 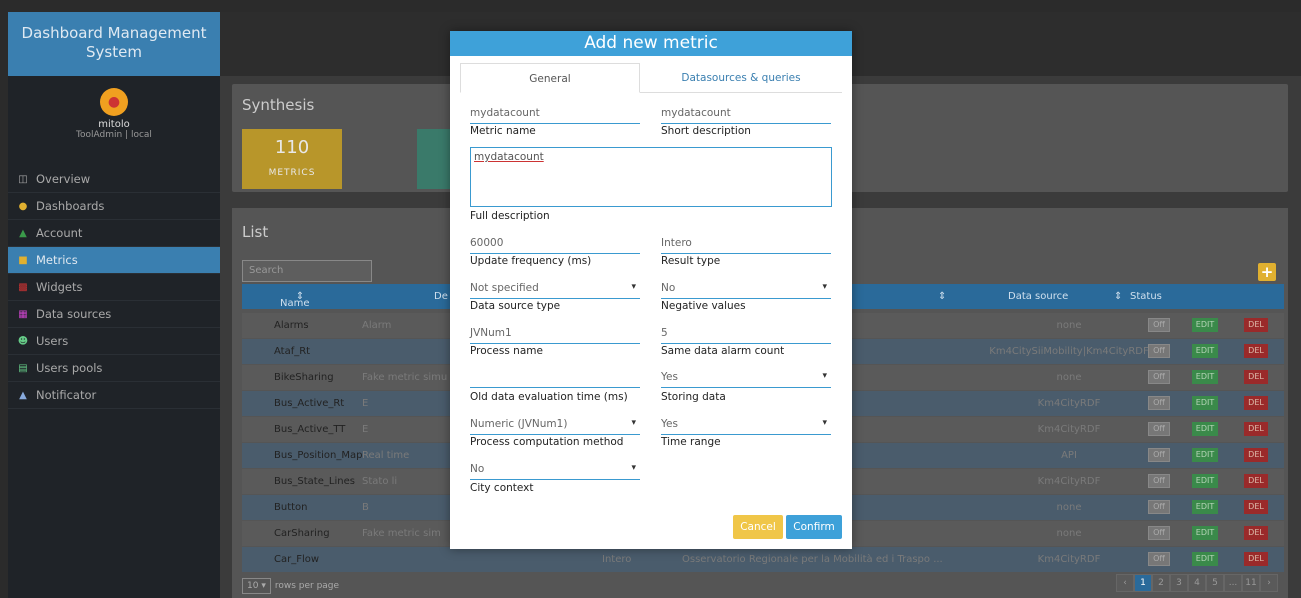 What do you see at coordinates (746, 378) in the screenshot?
I see `storing-data-select: Yes` at bounding box center [746, 378].